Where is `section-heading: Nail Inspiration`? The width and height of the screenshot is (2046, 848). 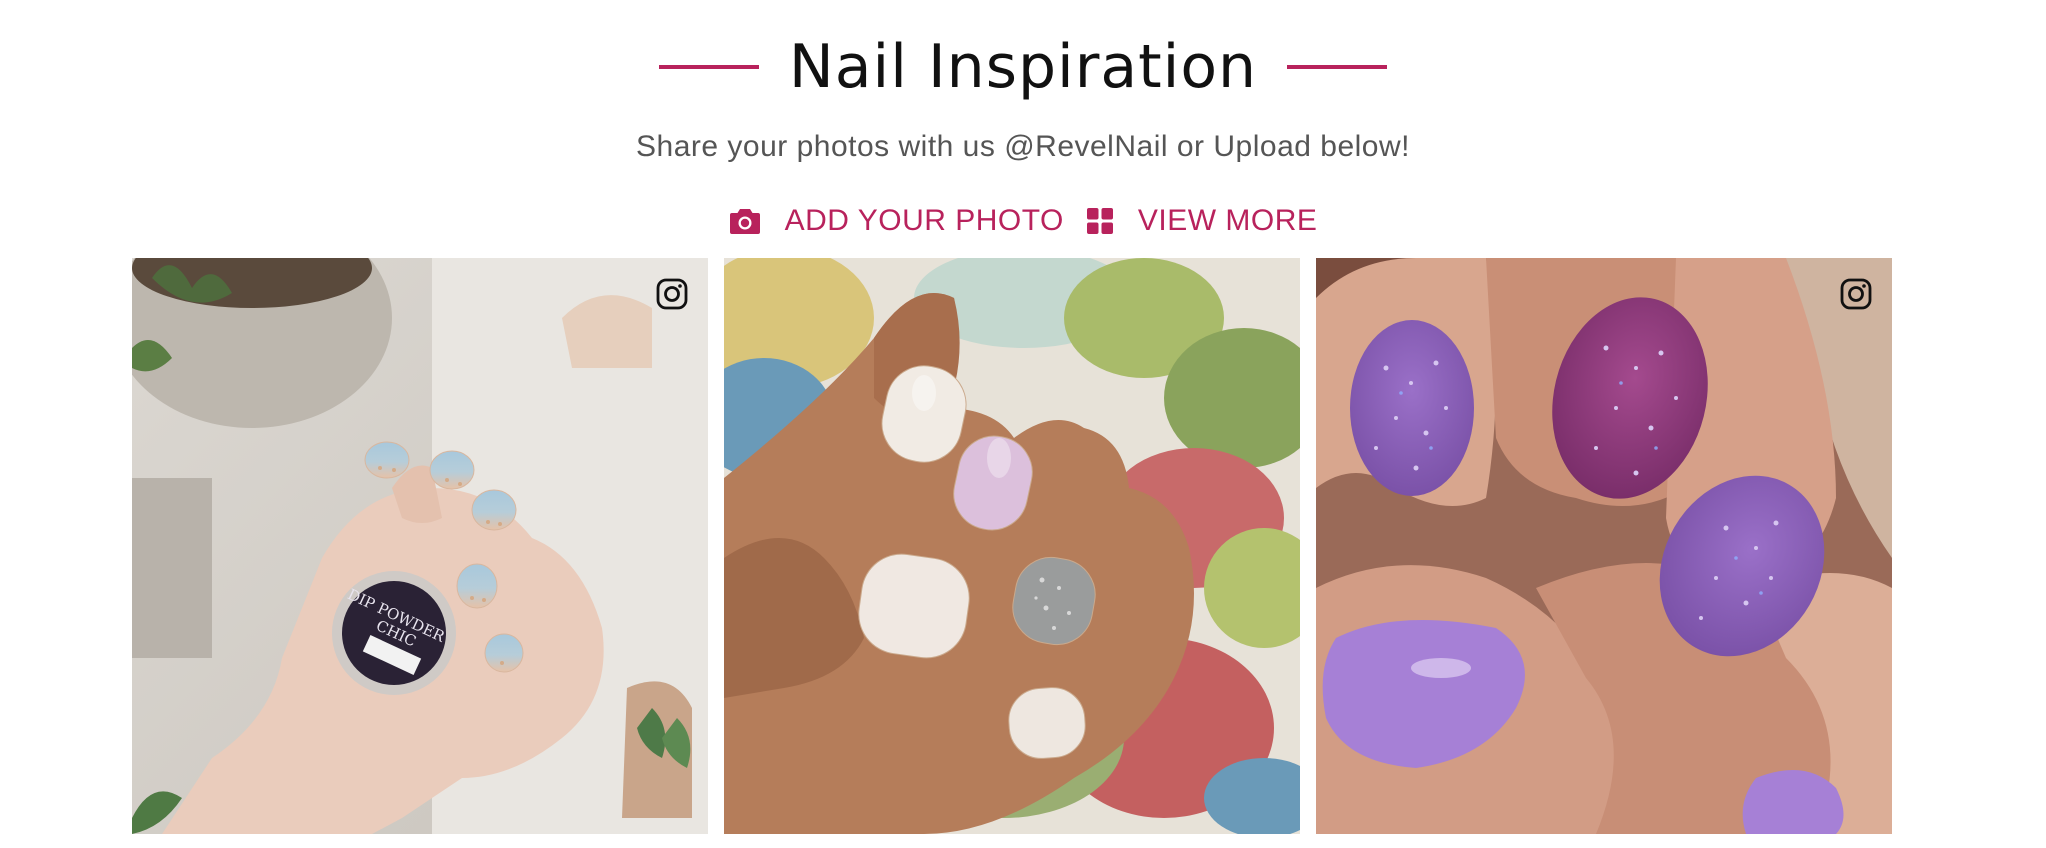 section-heading: Nail Inspiration is located at coordinates (1023, 67).